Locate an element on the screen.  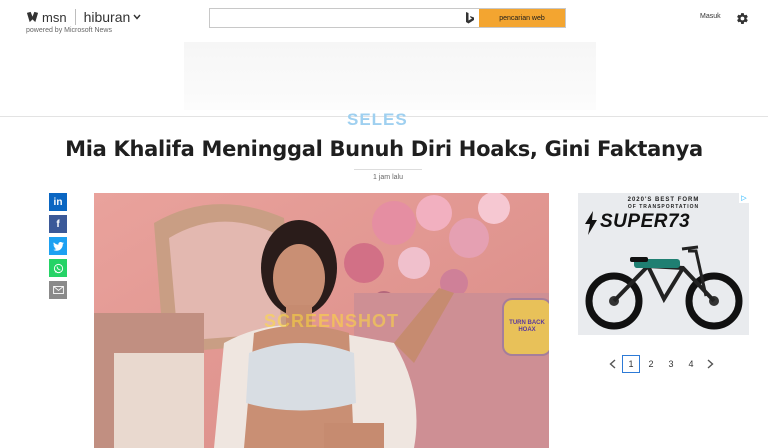
chevron-left-icon is located at coordinates (611, 364).